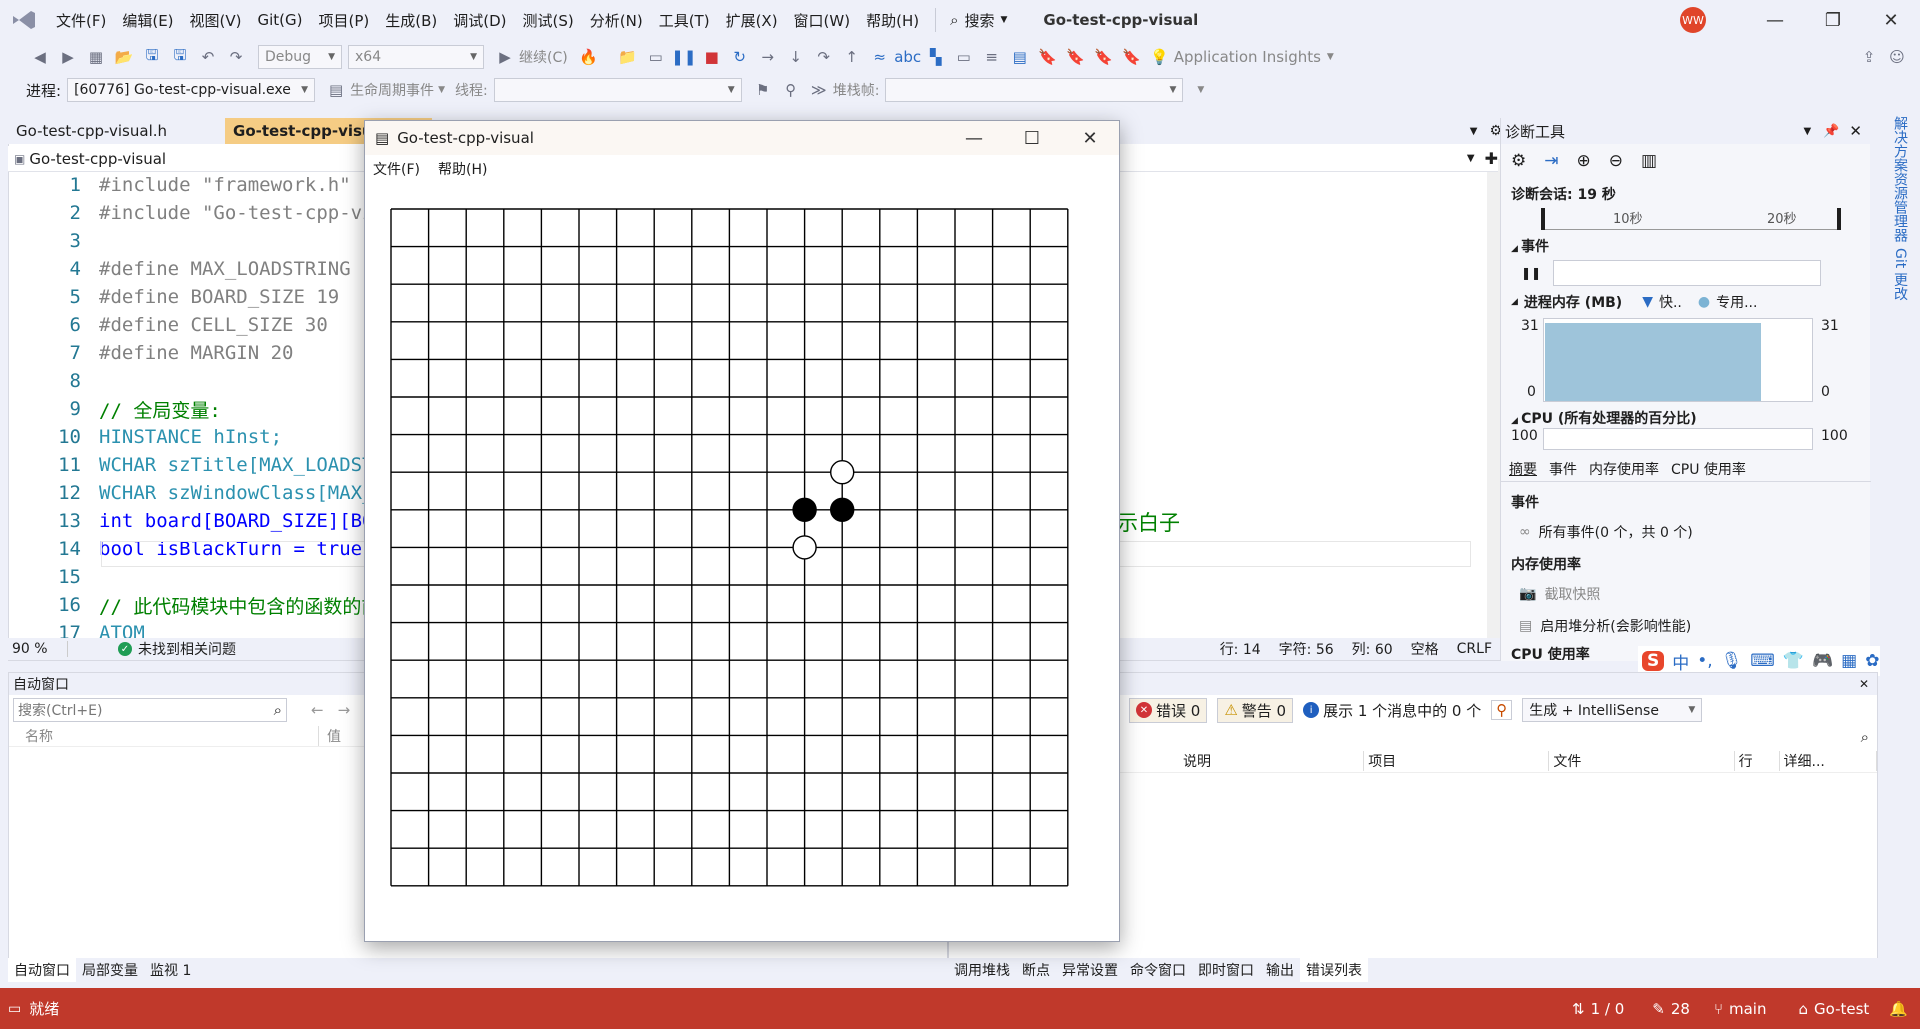  I want to click on timeline: 10秒 20秒, so click(1691, 218).